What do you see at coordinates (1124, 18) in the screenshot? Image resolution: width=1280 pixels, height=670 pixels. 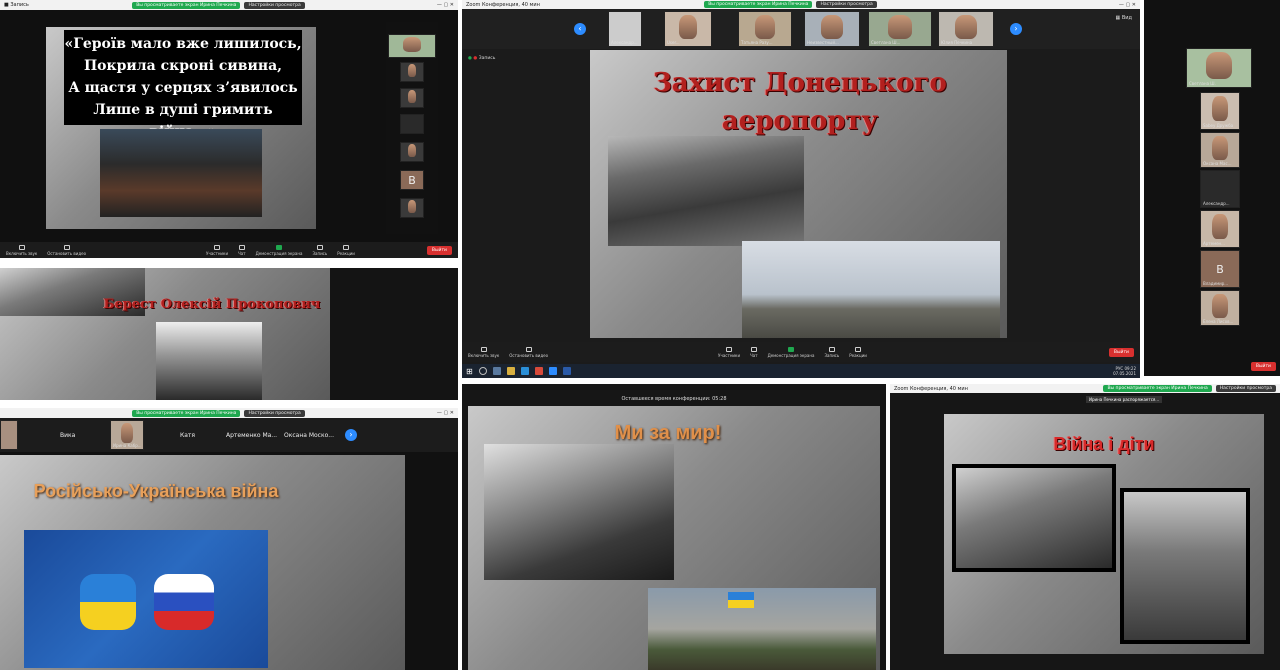 I see `view-toggle-icon: ▦ Вид` at bounding box center [1124, 18].